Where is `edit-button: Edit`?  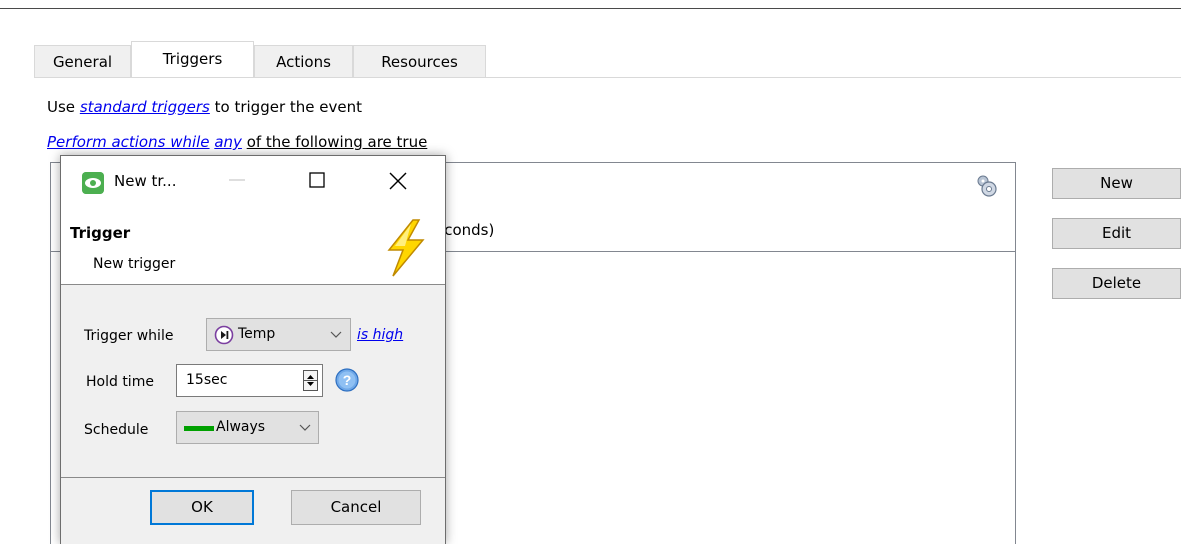
edit-button: Edit is located at coordinates (1116, 233).